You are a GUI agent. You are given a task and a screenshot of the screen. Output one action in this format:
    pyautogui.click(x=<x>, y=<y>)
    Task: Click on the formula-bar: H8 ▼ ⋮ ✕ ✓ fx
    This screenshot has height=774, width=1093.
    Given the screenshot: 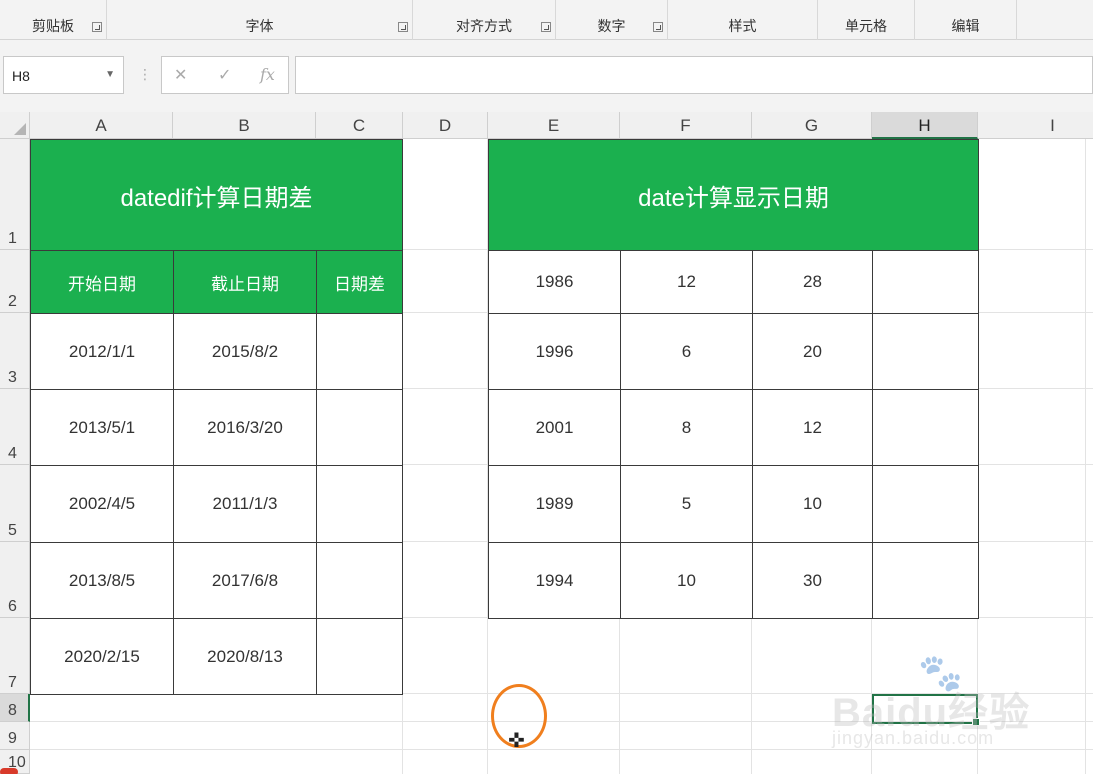 What is the action you would take?
    pyautogui.click(x=546, y=76)
    